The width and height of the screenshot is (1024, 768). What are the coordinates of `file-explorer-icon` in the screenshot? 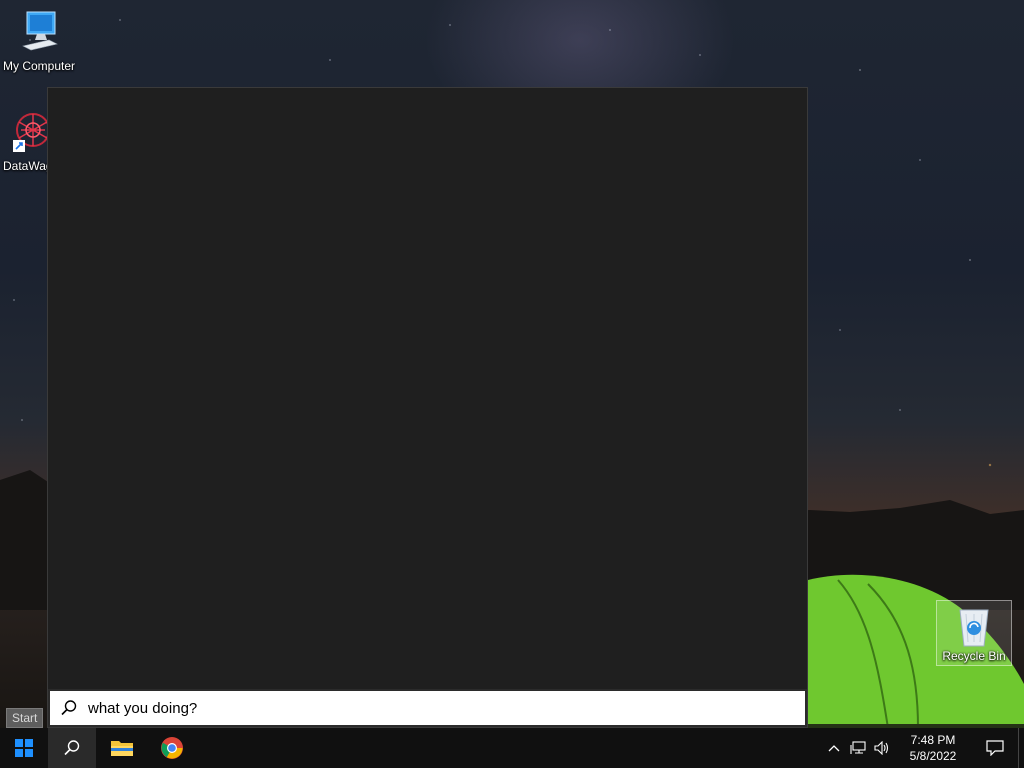 It's located at (122, 748).